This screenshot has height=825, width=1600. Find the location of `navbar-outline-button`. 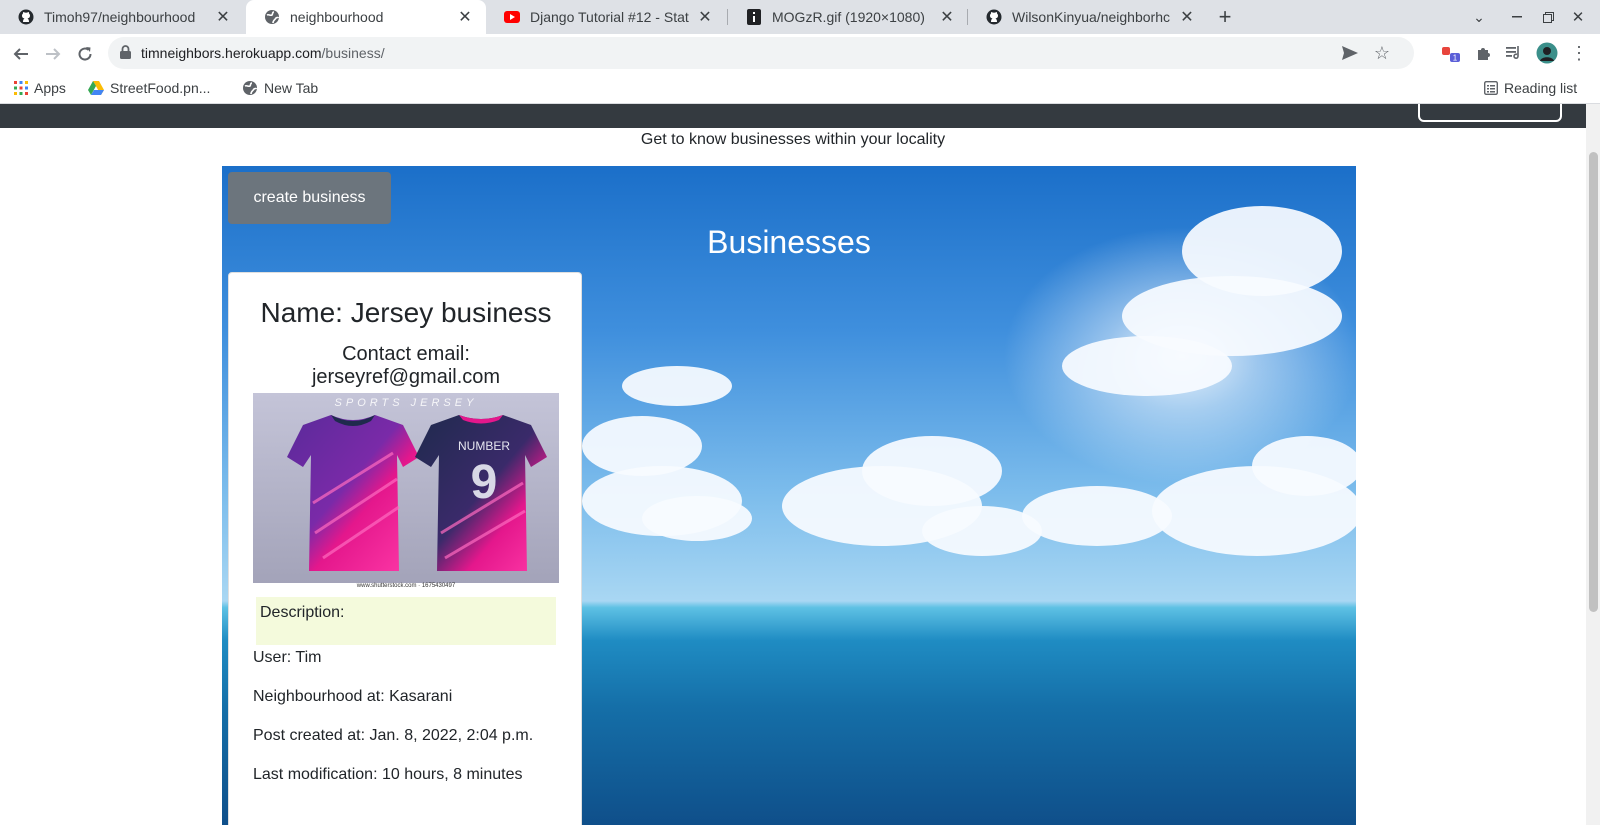

navbar-outline-button is located at coordinates (1490, 113).